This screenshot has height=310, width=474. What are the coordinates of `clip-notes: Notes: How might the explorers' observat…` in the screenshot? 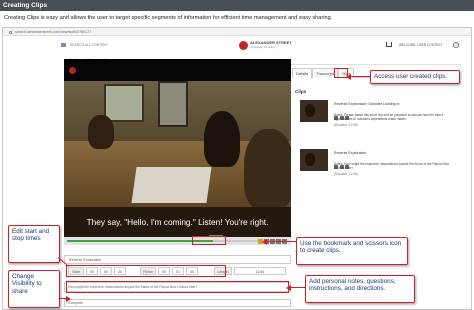 It's located at (391, 166).